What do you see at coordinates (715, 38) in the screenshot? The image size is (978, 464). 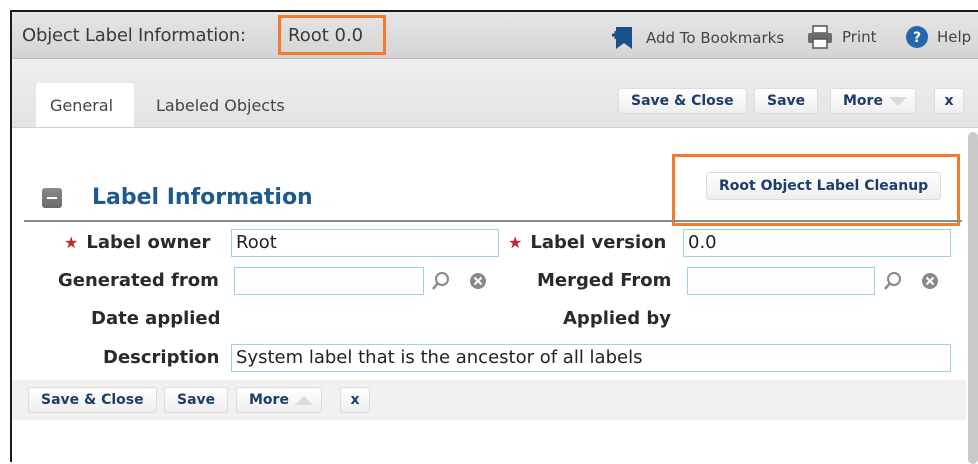 I see `add-to-bookmarks-label: Add To Bookmarks` at bounding box center [715, 38].